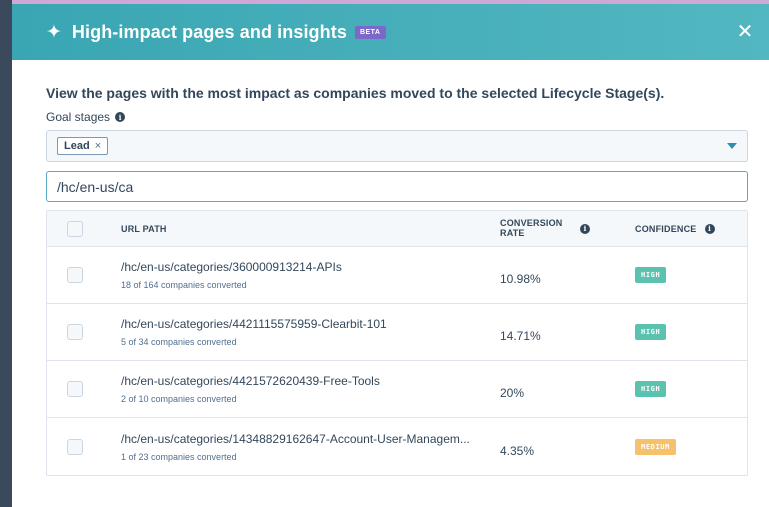 The height and width of the screenshot is (507, 769). I want to click on goal-stages-label: Goal stages, so click(78, 117).